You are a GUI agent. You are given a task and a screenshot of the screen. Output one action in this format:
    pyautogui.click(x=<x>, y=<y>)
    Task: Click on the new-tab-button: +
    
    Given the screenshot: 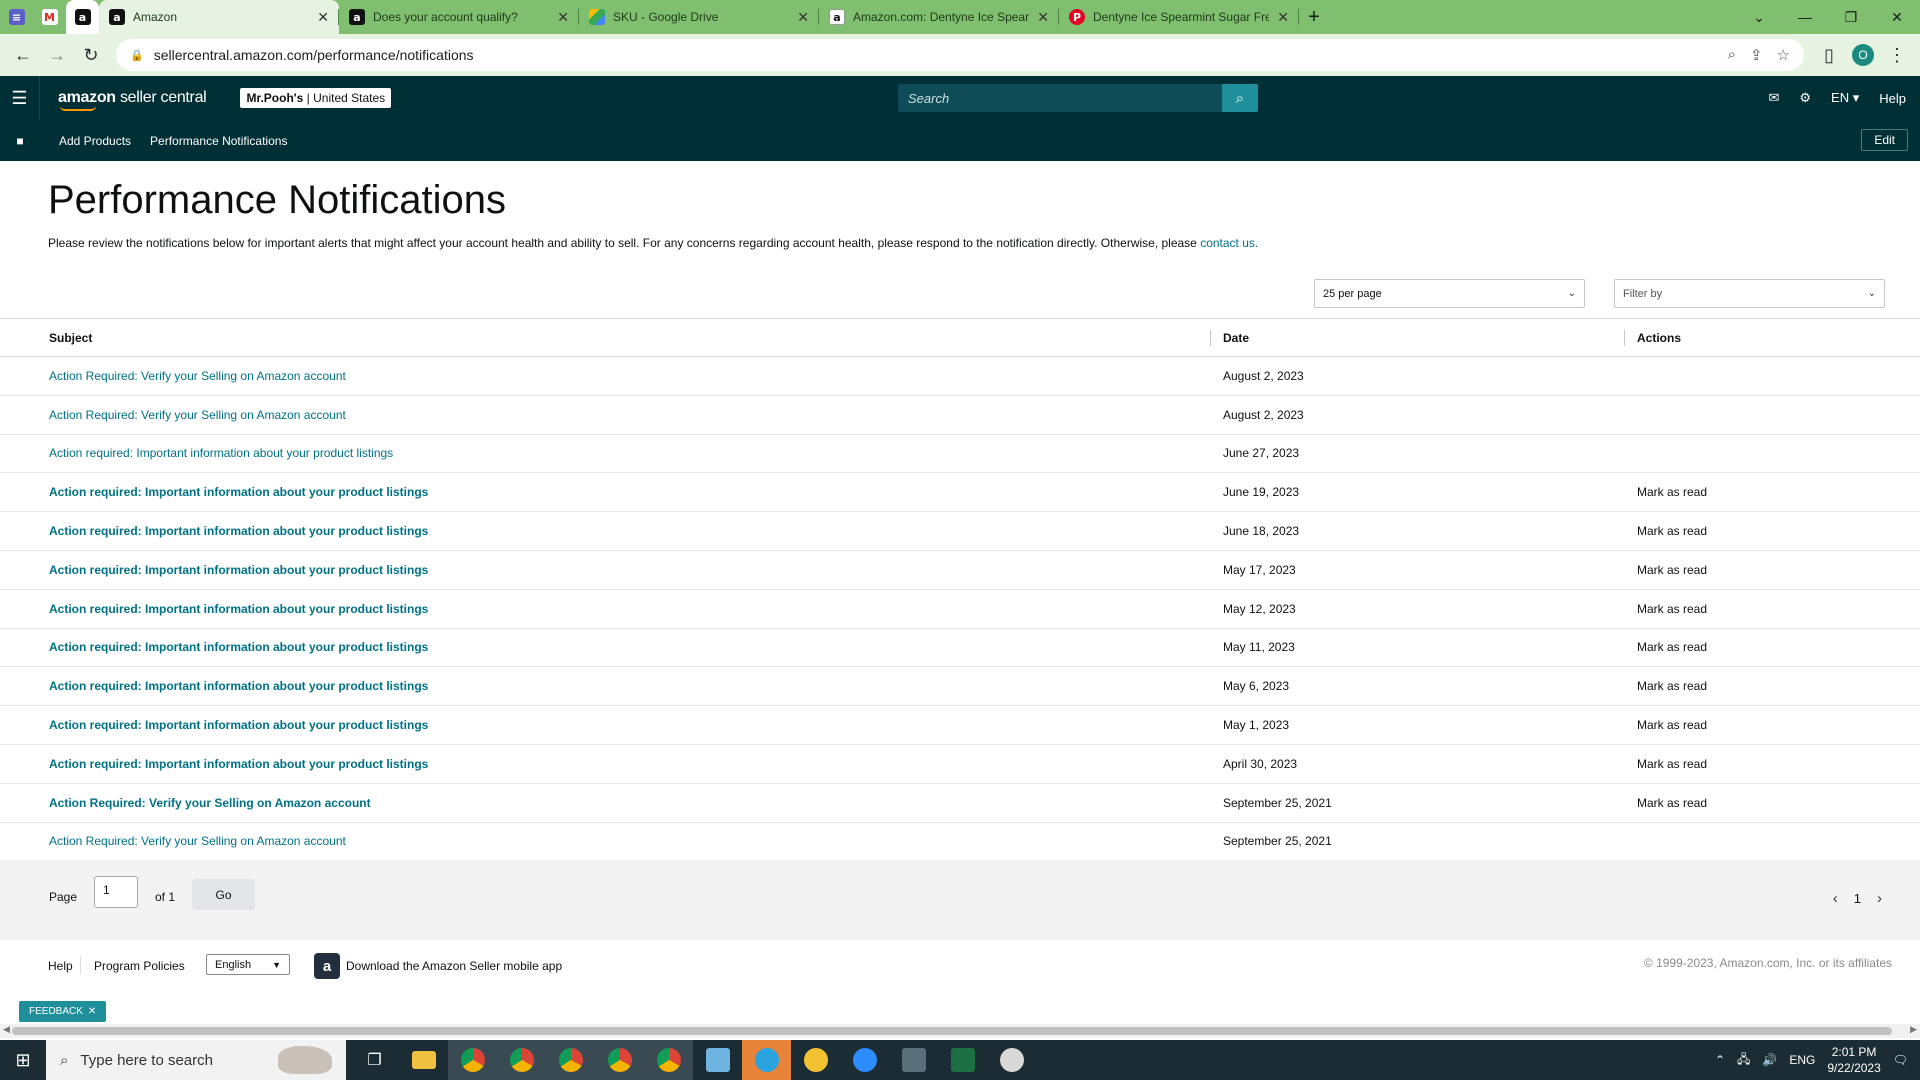 What is the action you would take?
    pyautogui.click(x=1314, y=17)
    